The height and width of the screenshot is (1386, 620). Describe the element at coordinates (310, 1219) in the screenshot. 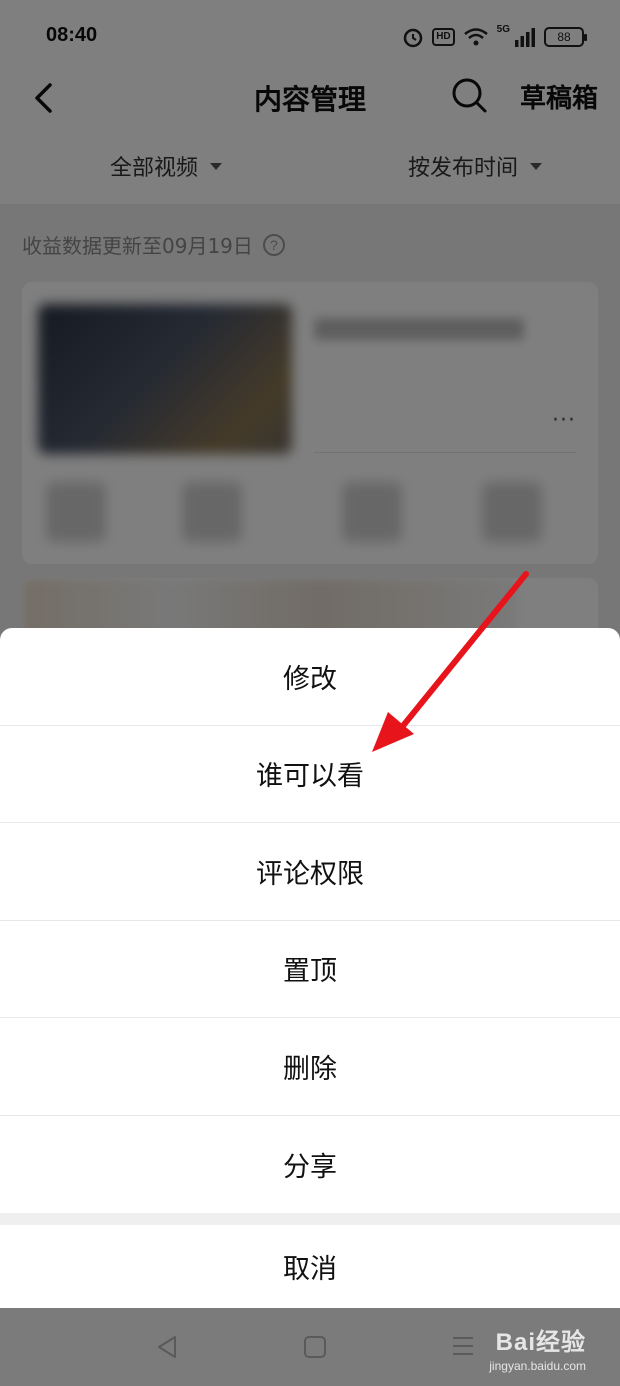

I see `sheet-separator` at that location.